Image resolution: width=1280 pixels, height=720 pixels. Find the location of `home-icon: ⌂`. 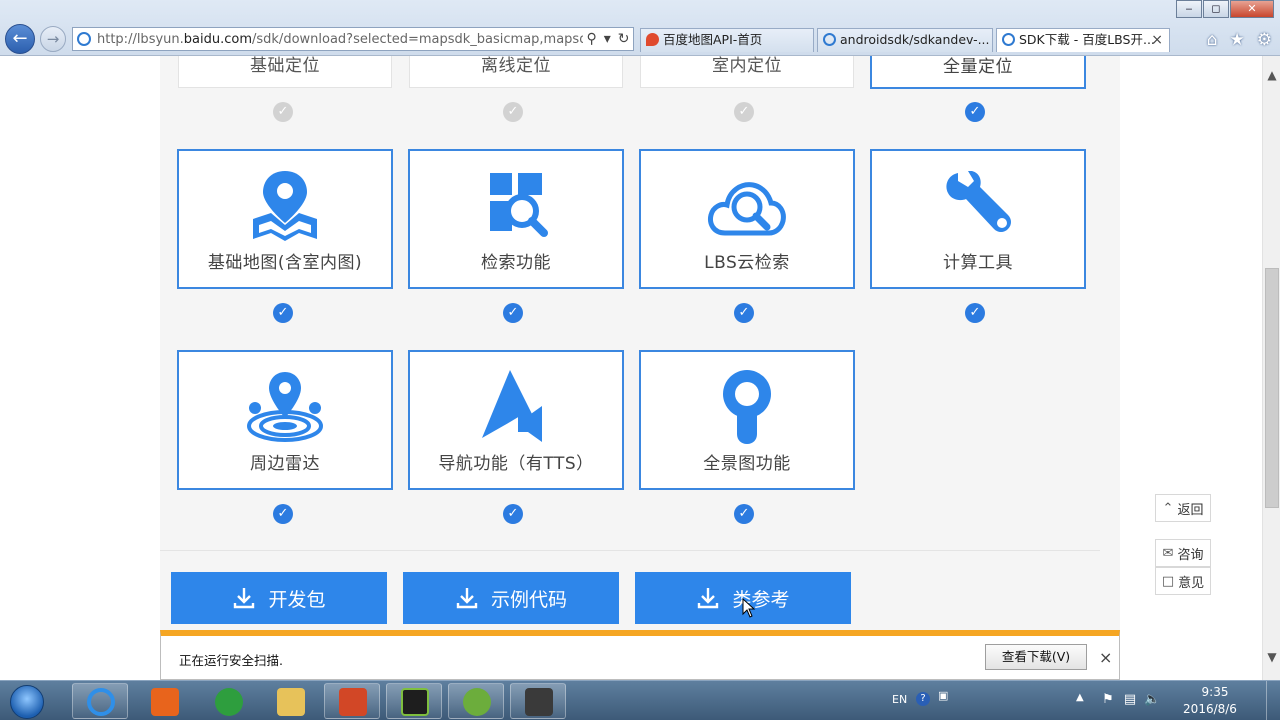

home-icon: ⌂ is located at coordinates (1212, 40).